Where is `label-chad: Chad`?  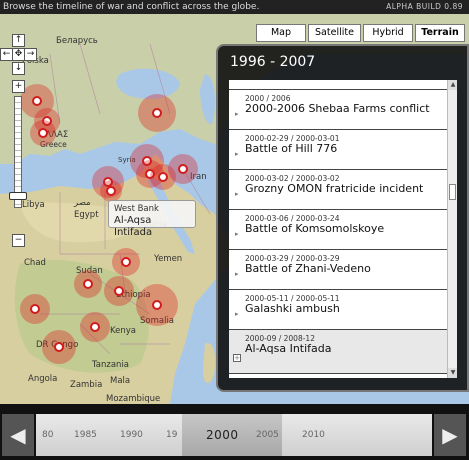 label-chad: Chad is located at coordinates (35, 263).